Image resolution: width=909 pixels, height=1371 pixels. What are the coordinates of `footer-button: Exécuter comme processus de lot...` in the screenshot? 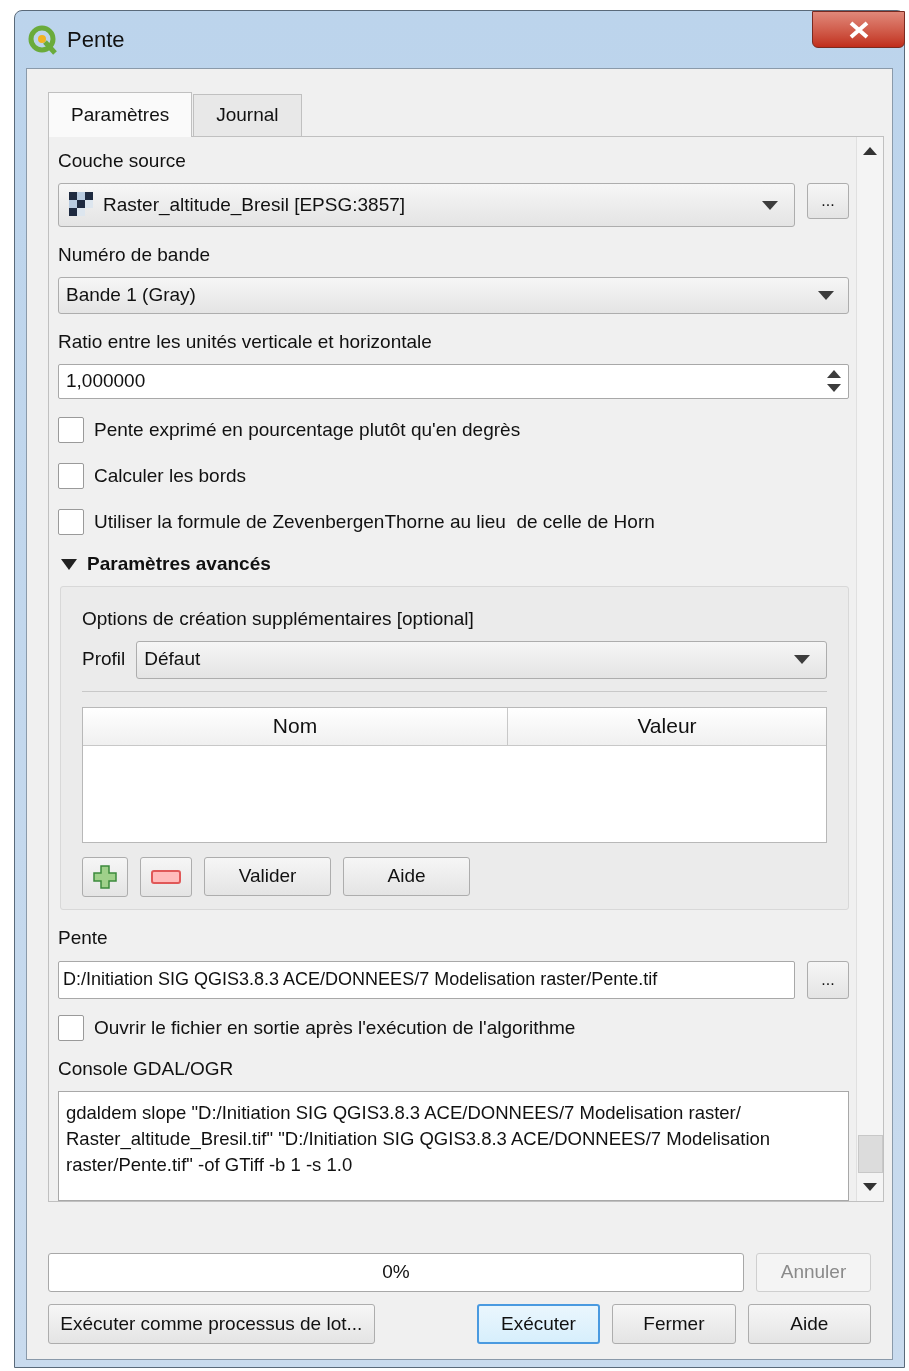 It's located at (211, 1324).